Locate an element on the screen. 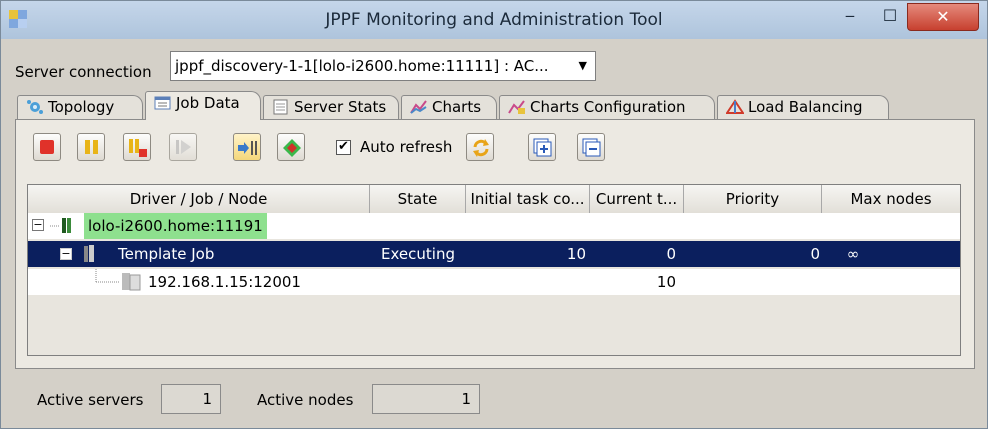  tab-label: Charts Configuration is located at coordinates (608, 107).